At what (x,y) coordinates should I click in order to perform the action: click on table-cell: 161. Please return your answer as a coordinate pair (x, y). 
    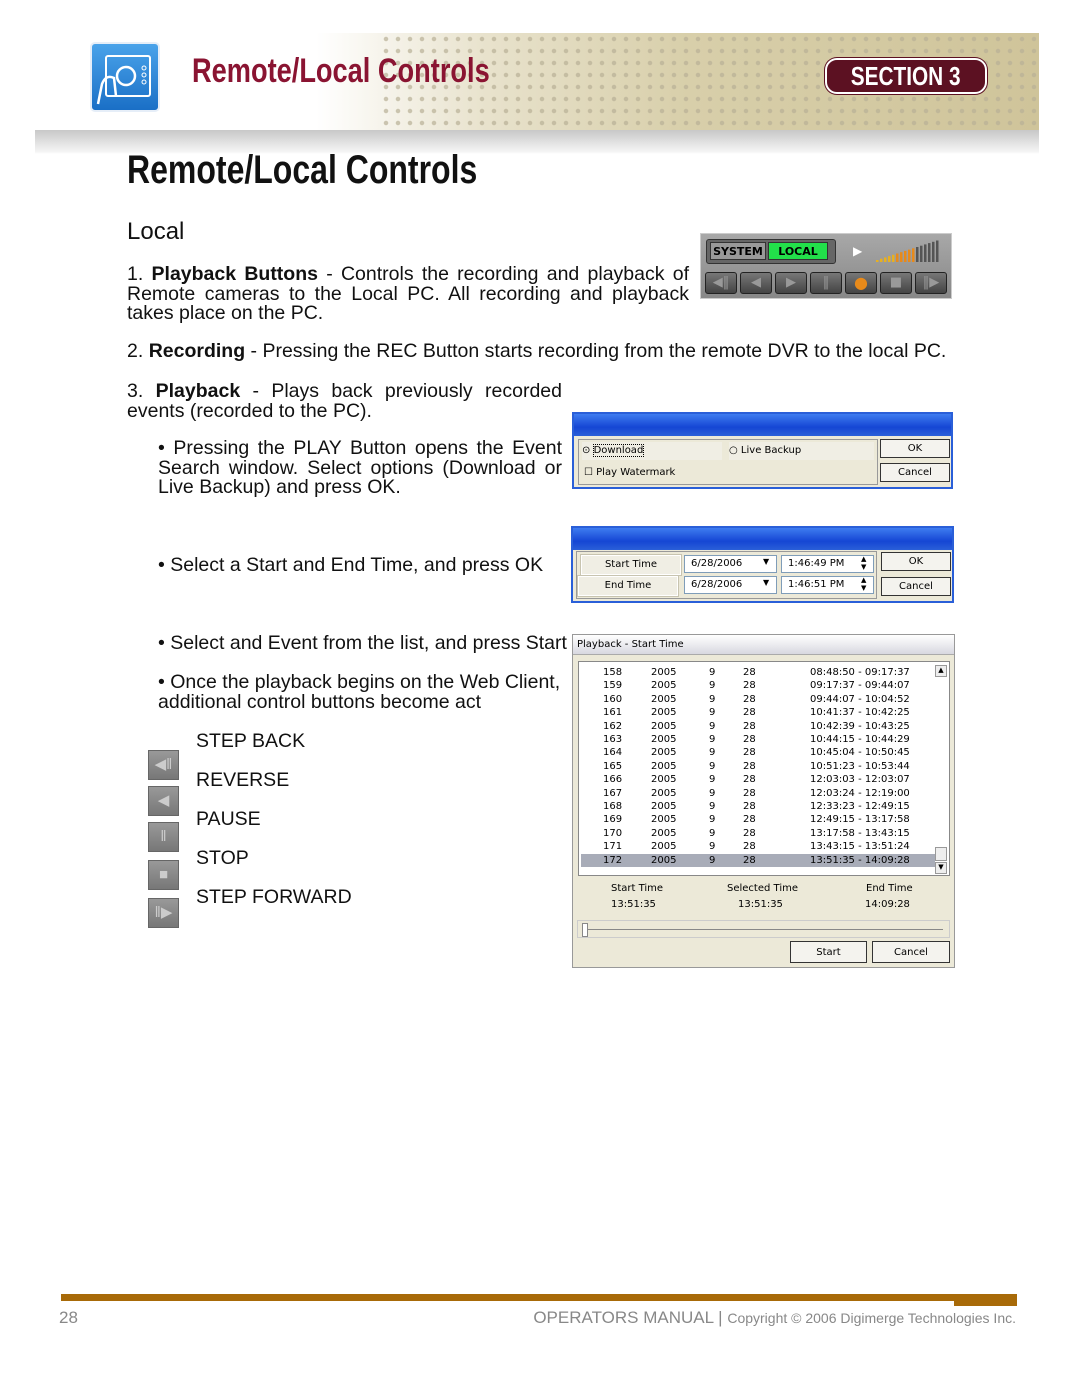
    Looking at the image, I should click on (613, 713).